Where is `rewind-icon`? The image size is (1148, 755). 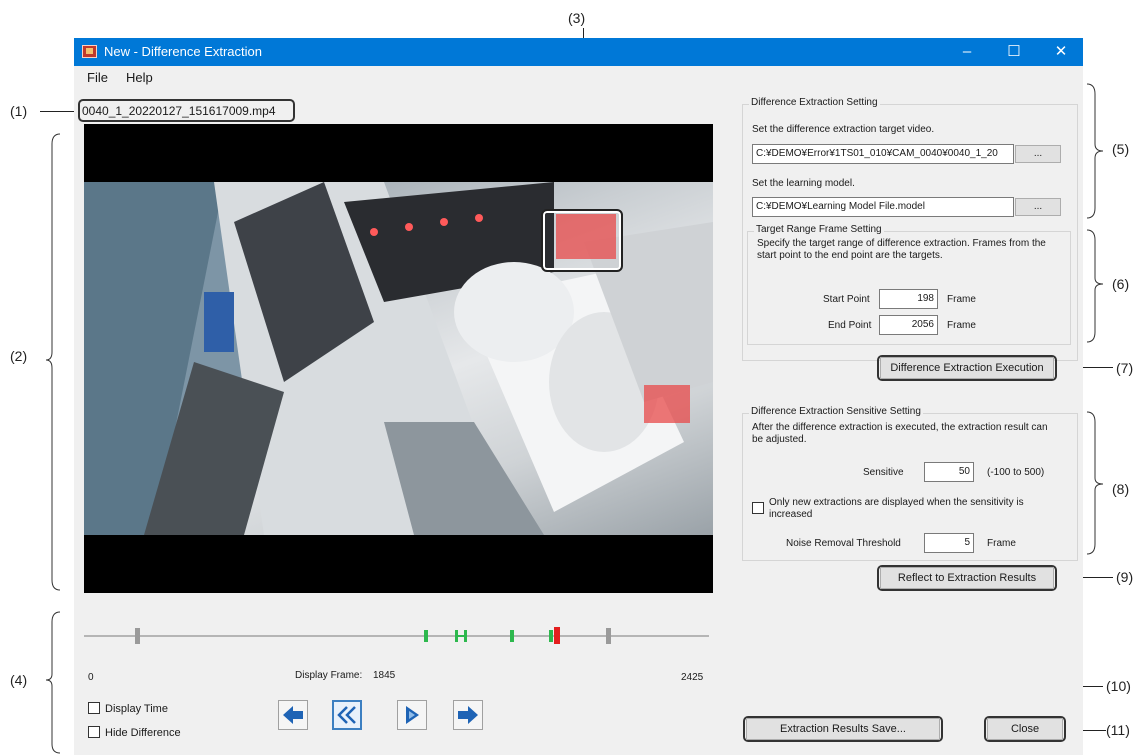 rewind-icon is located at coordinates (346, 715).